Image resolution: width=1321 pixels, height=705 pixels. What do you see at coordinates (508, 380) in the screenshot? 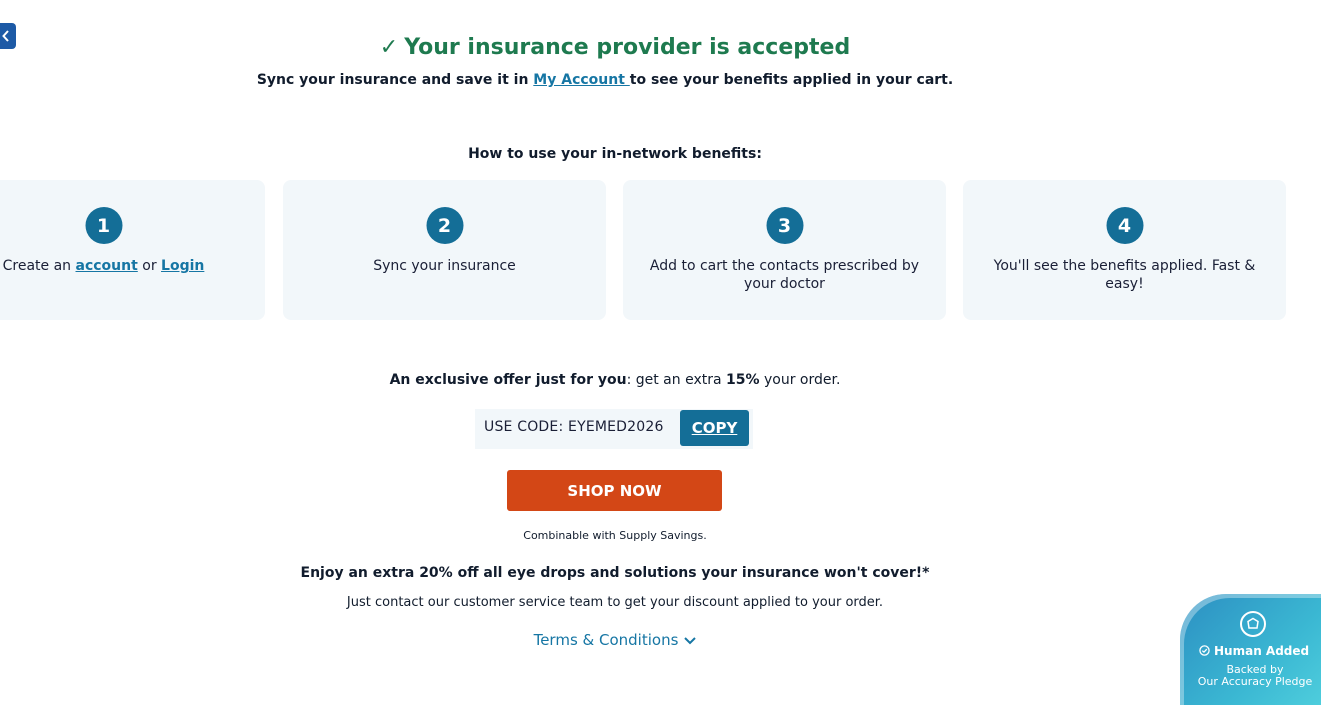
I see `offer-bold-1: An exclusive offer just for you` at bounding box center [508, 380].